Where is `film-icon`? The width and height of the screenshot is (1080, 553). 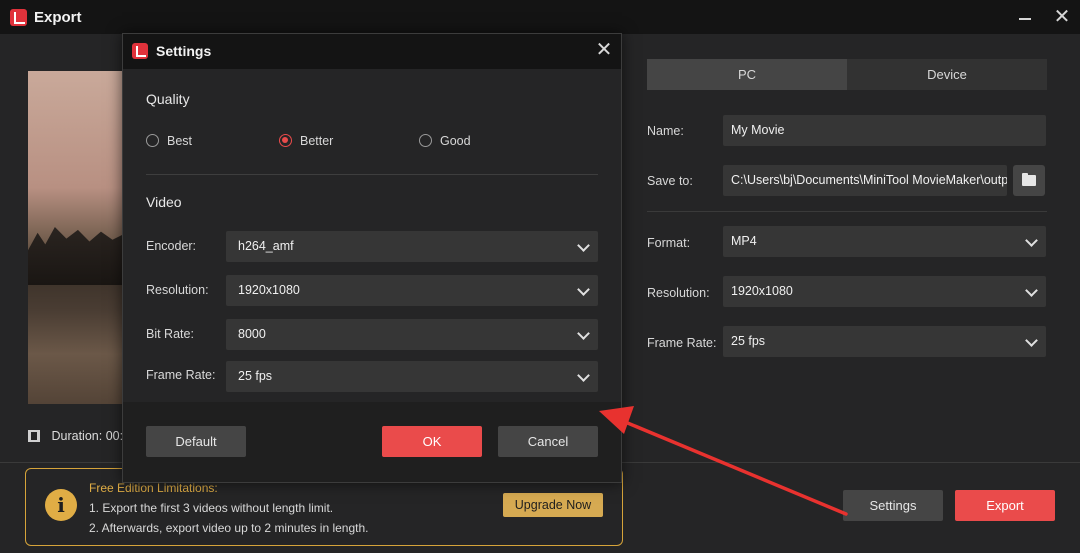
film-icon is located at coordinates (34, 436).